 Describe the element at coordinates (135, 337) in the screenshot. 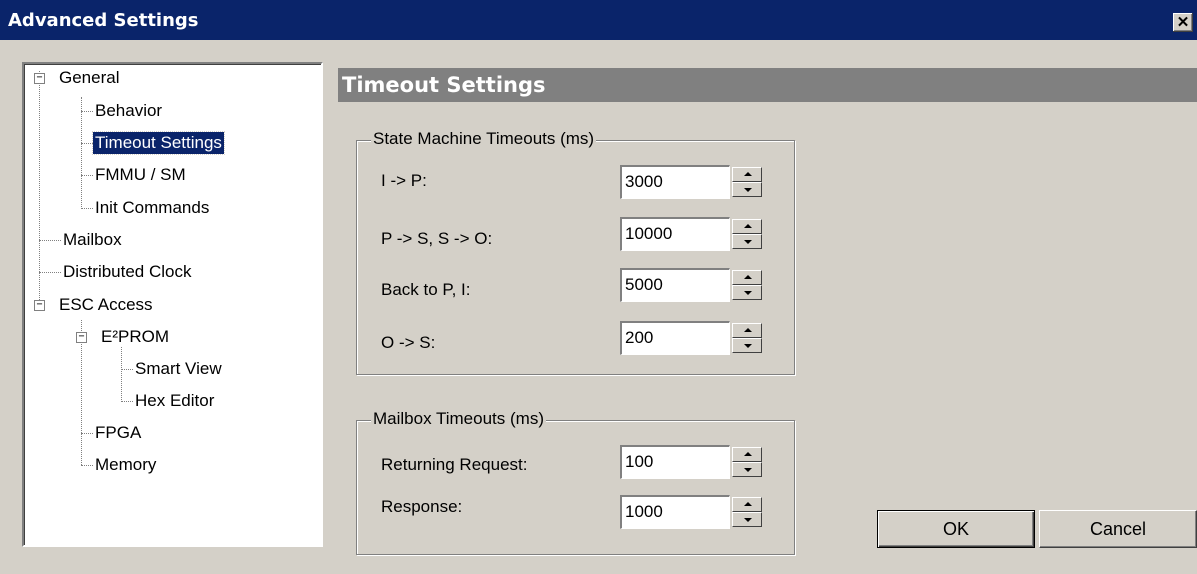

I see `tree-item-eeprom: E²PROM` at that location.